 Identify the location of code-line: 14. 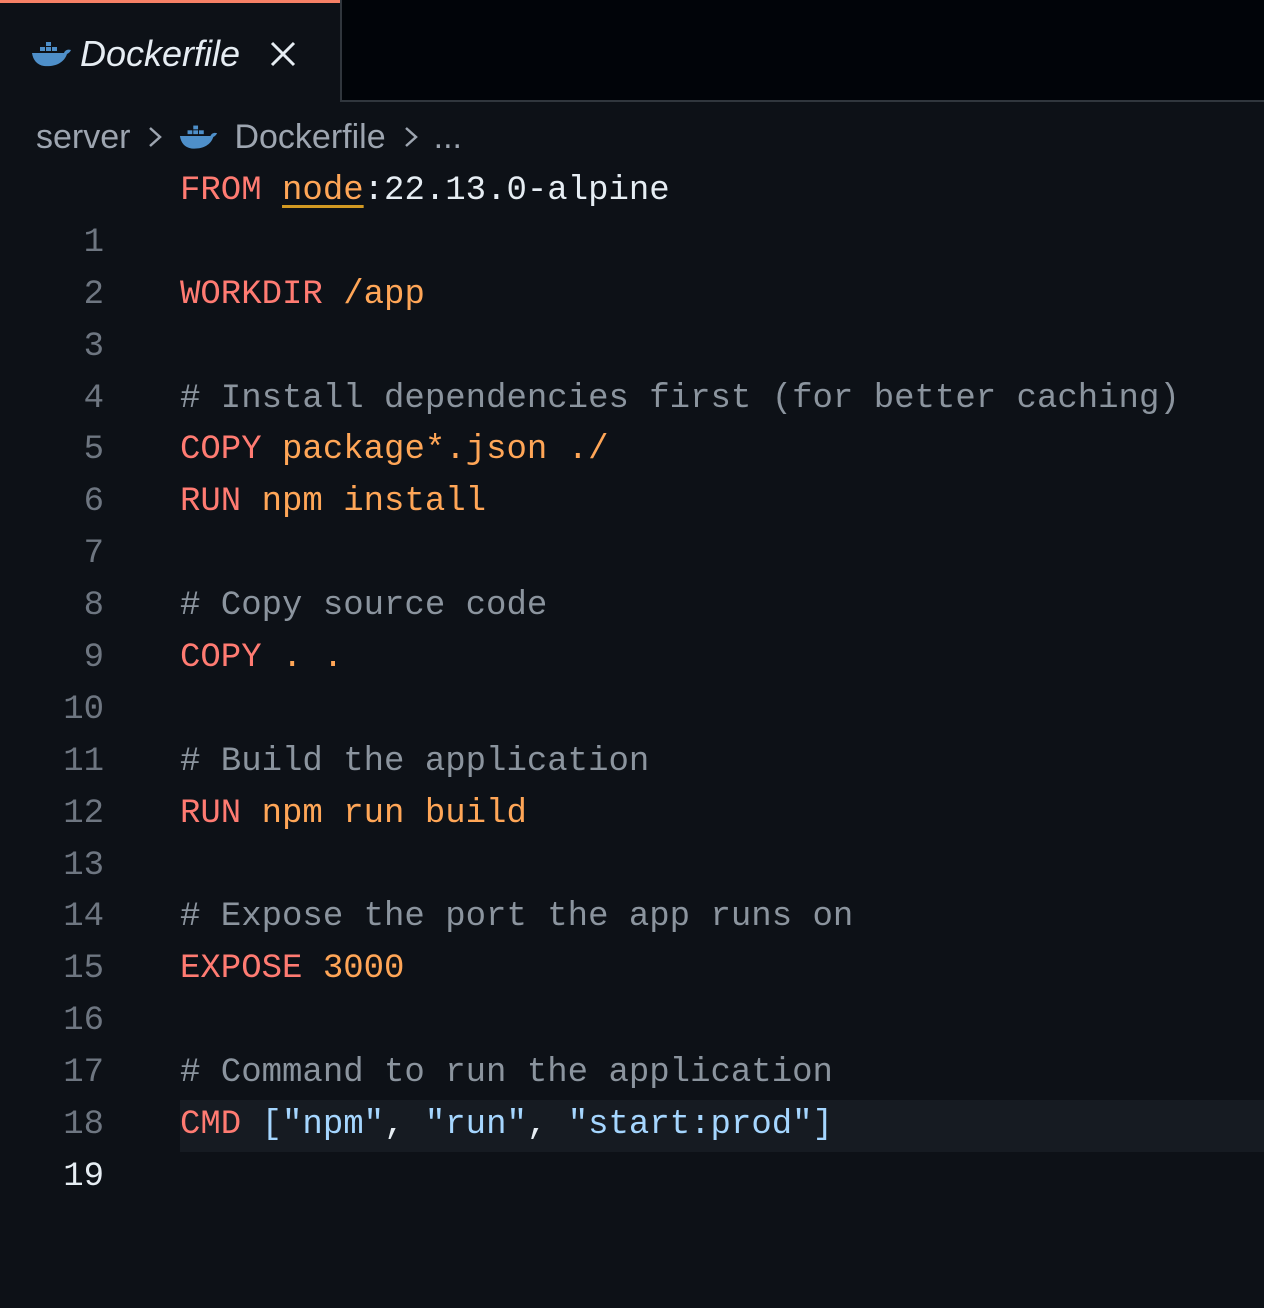
(632, 888).